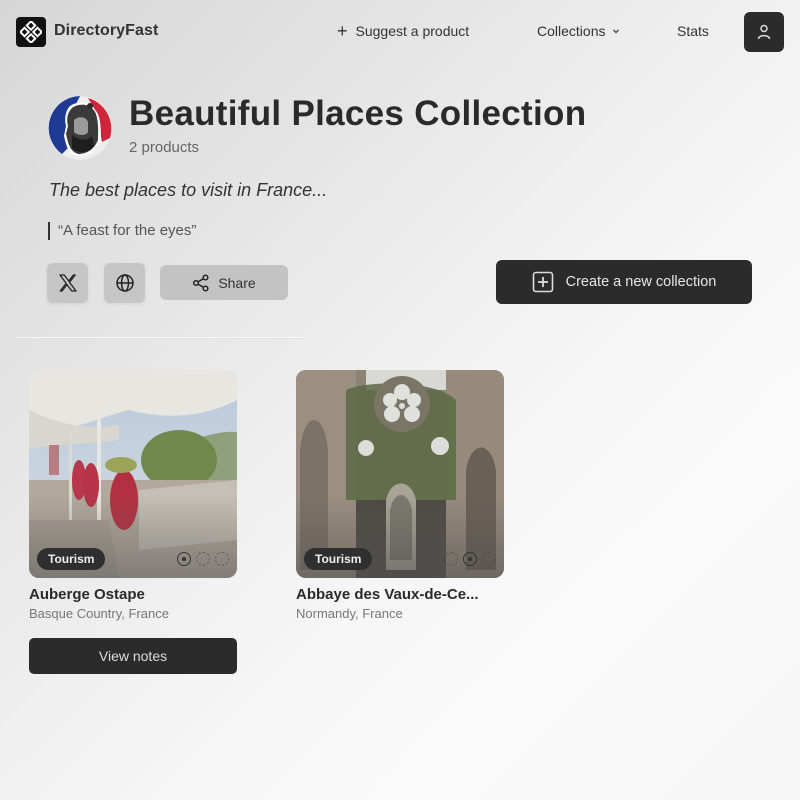  I want to click on product-location: Normandy, France, so click(349, 613).